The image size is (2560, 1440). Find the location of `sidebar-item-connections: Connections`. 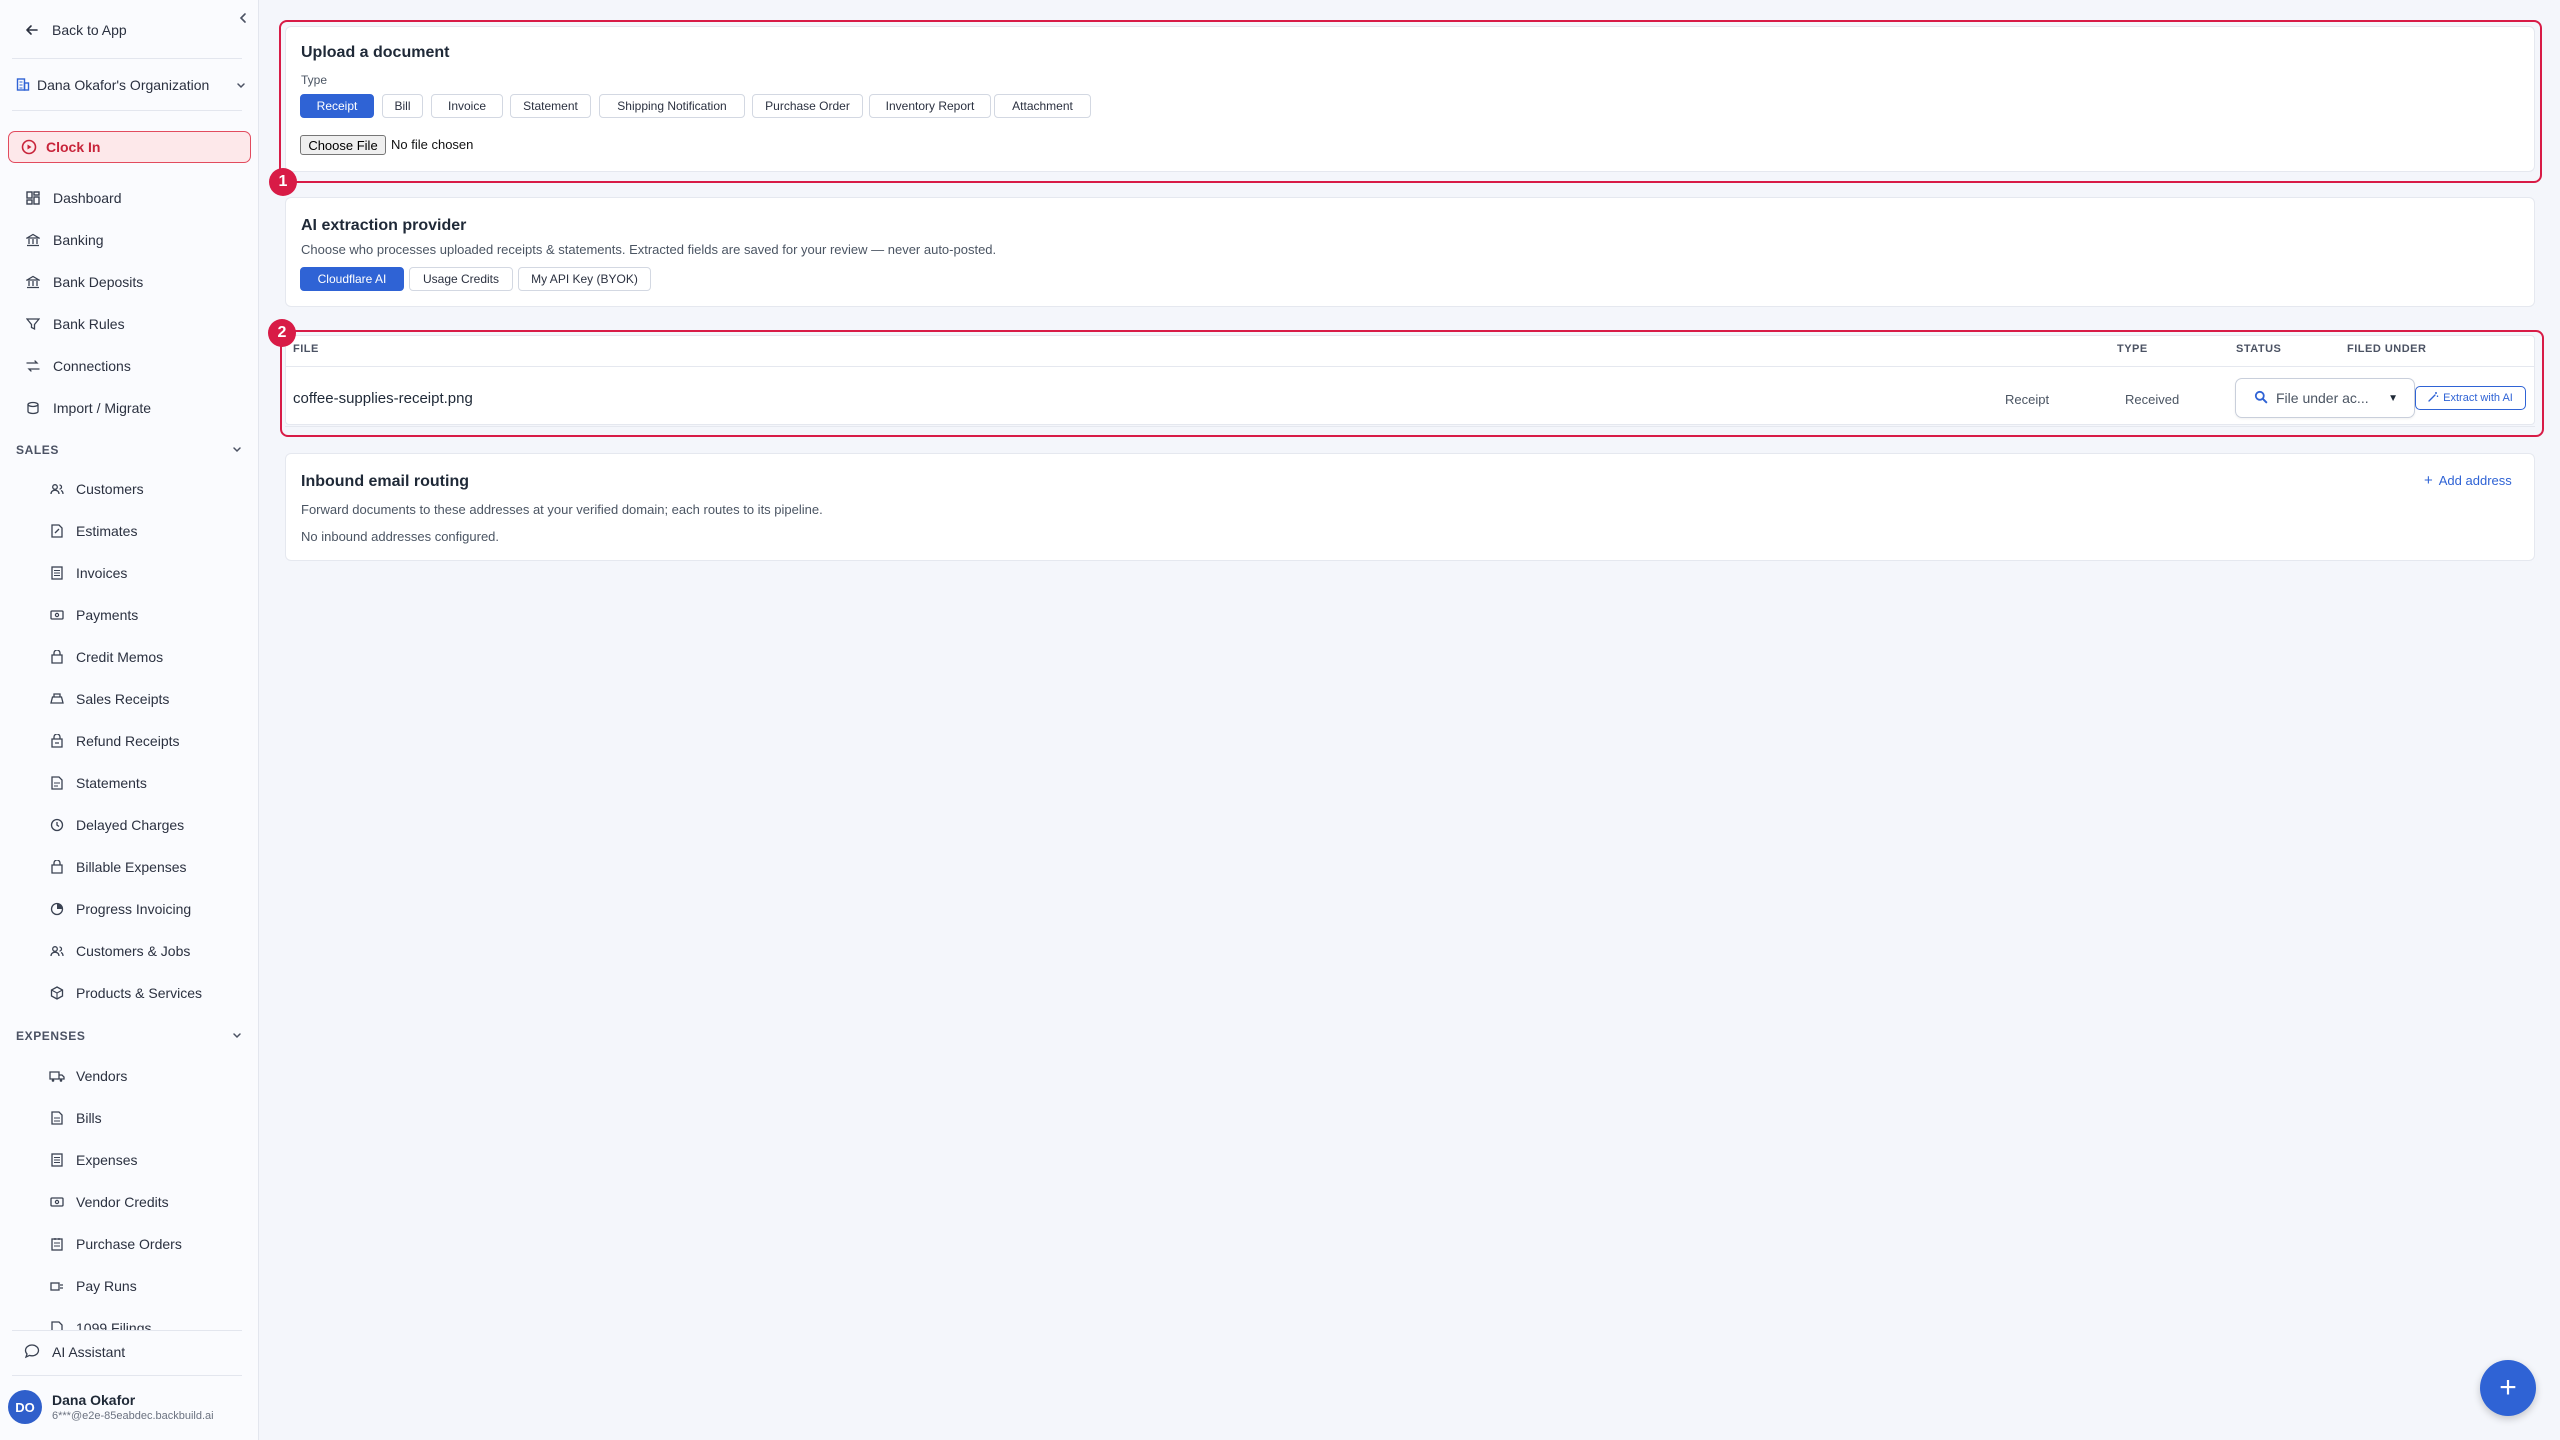

sidebar-item-connections: Connections is located at coordinates (129, 366).